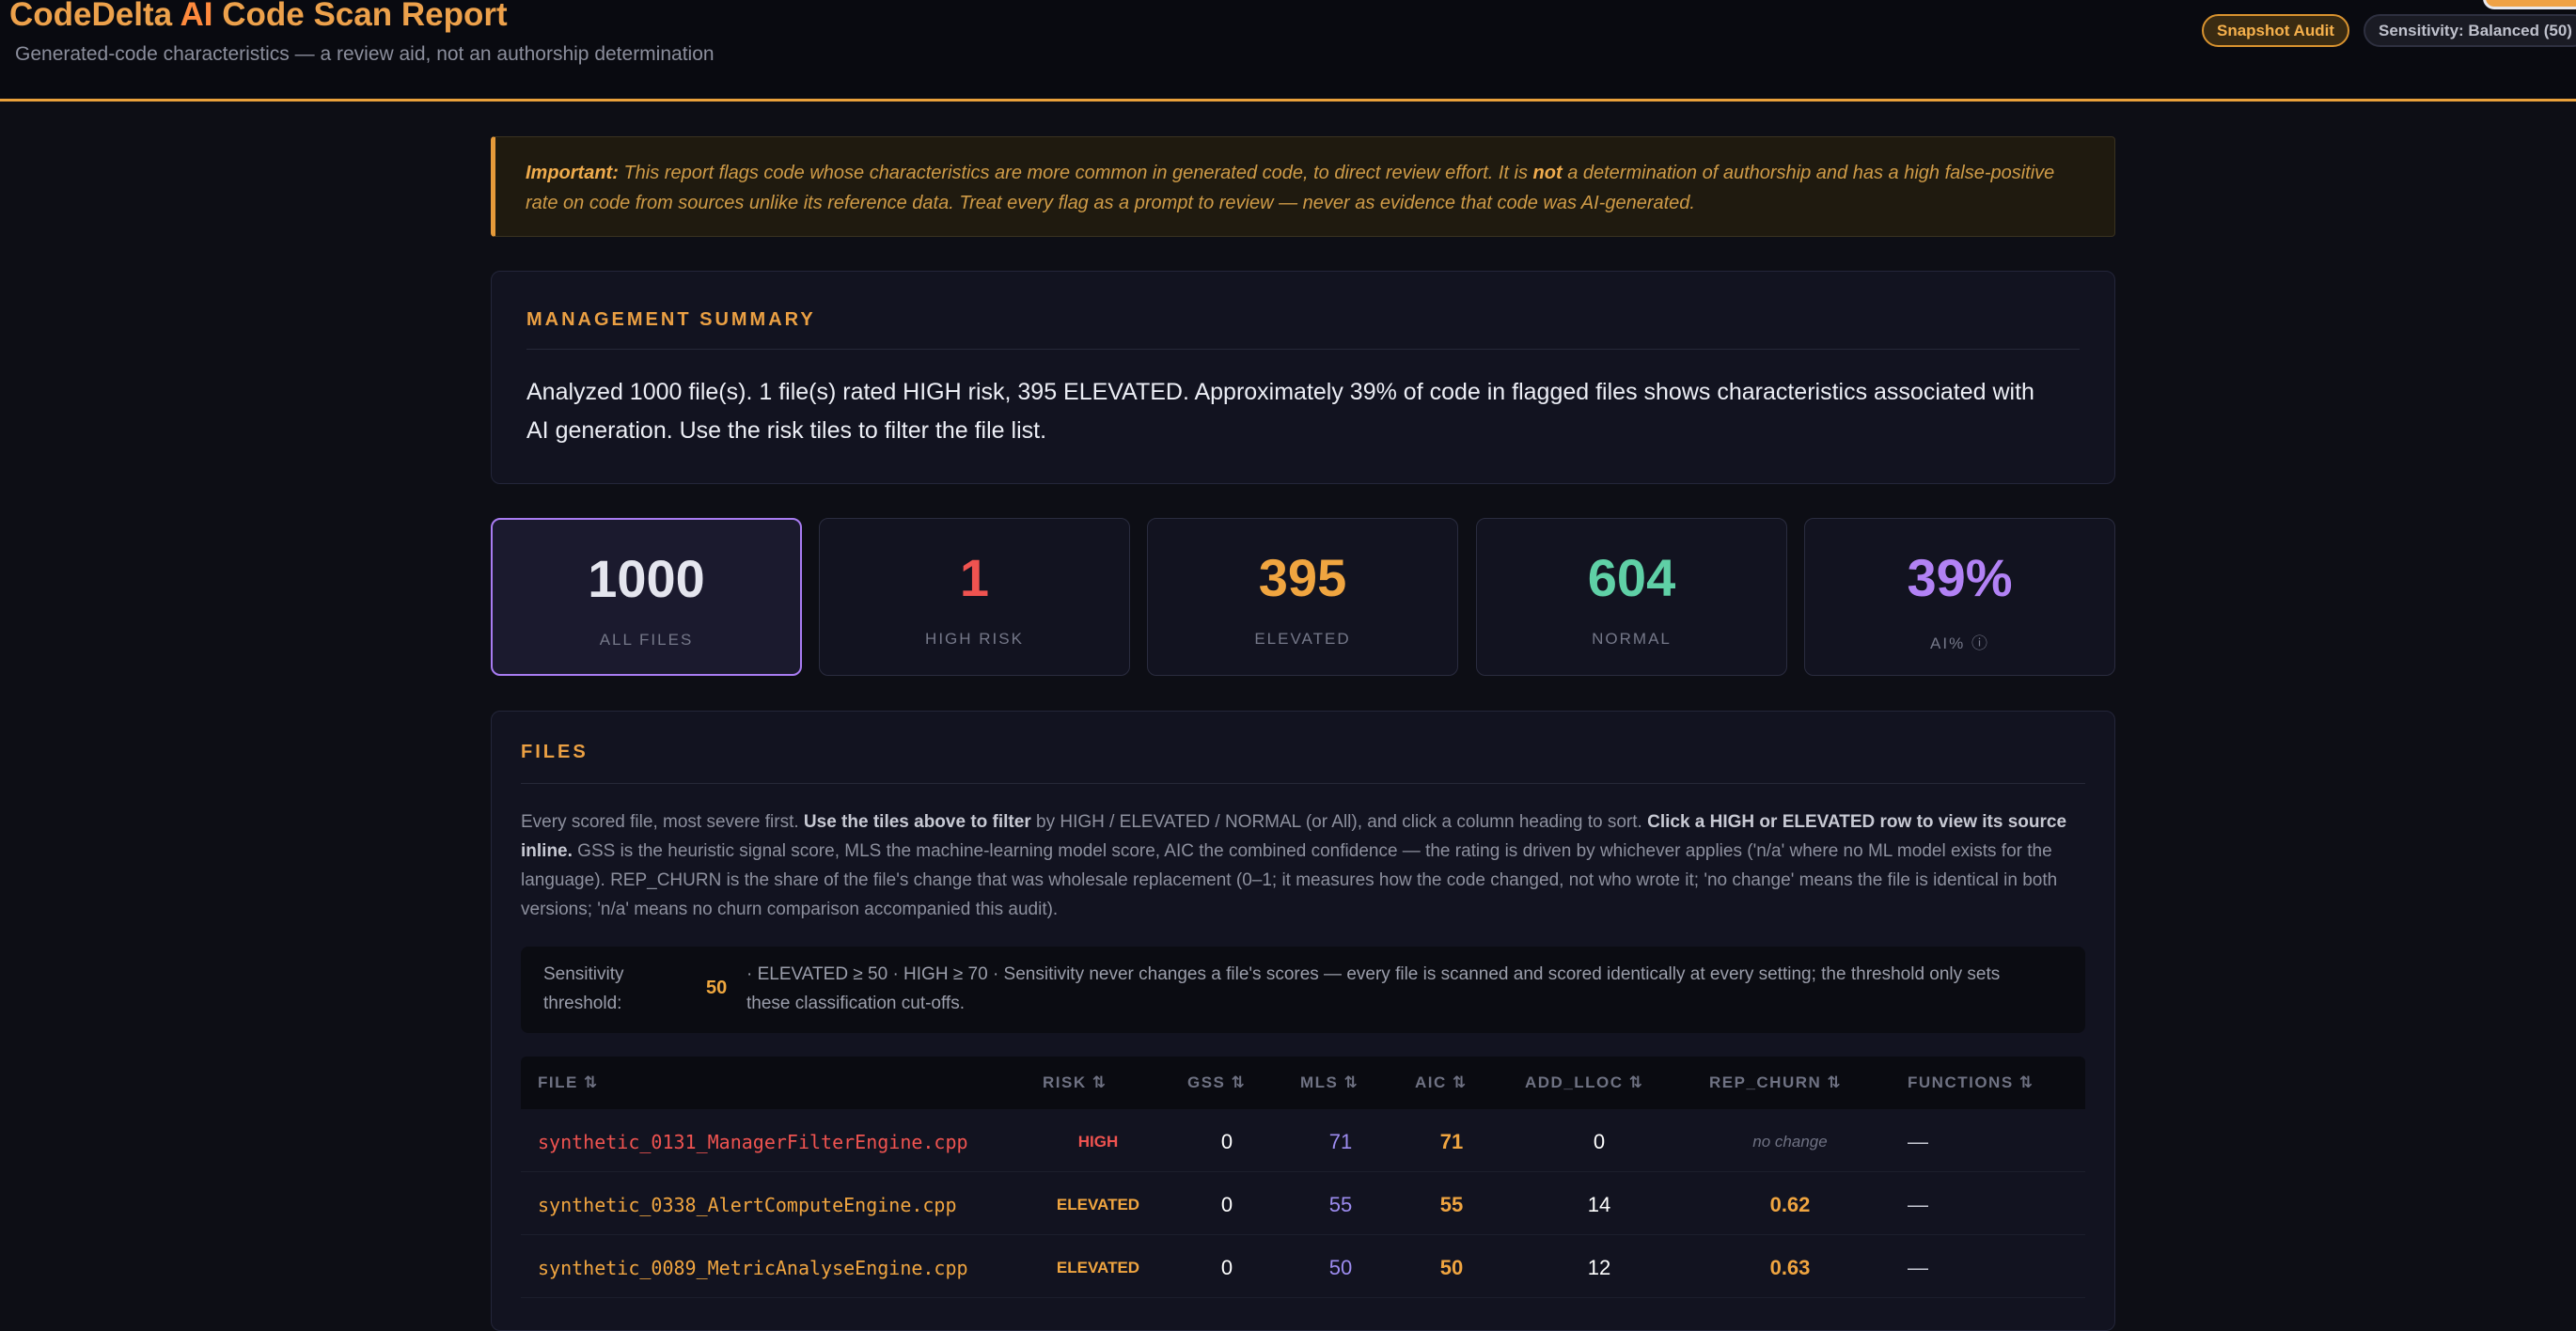 The height and width of the screenshot is (1331, 2576). I want to click on threshold-value: 50, so click(717, 988).